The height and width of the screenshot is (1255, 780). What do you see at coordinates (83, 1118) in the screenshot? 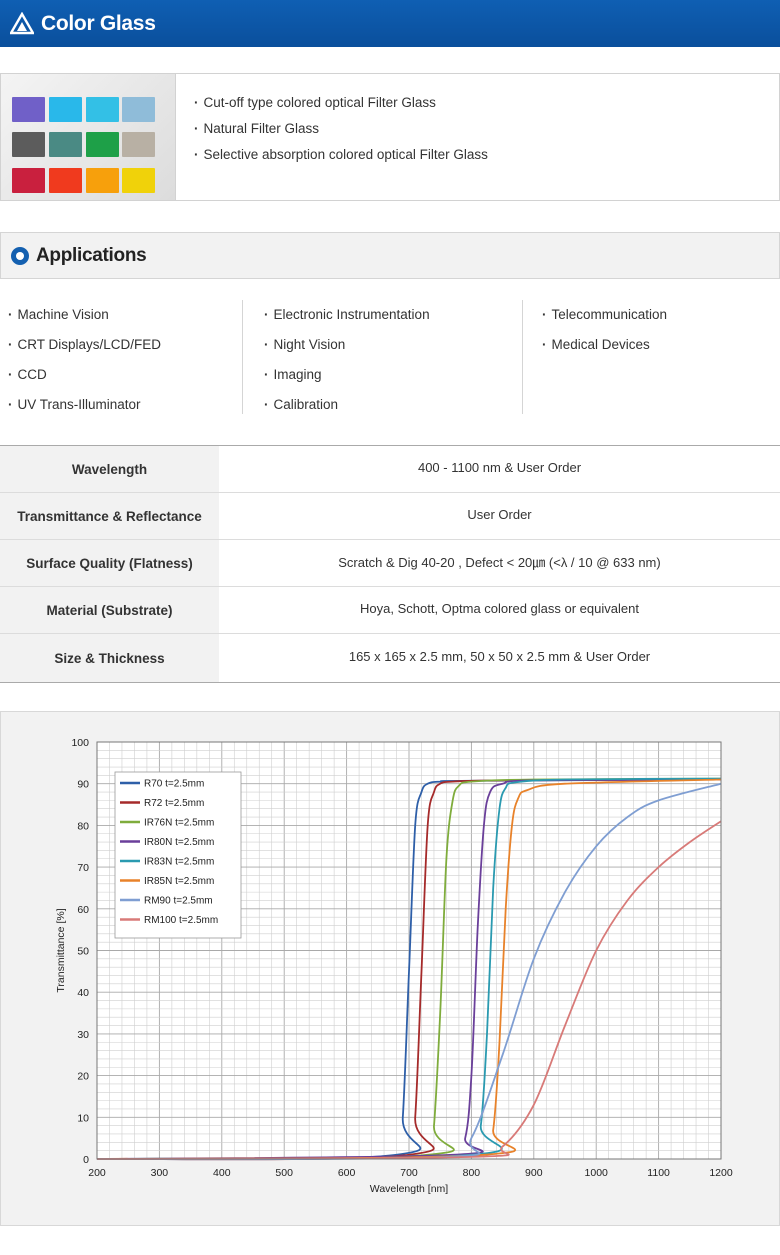
I see `y-tick-label: 10` at bounding box center [83, 1118].